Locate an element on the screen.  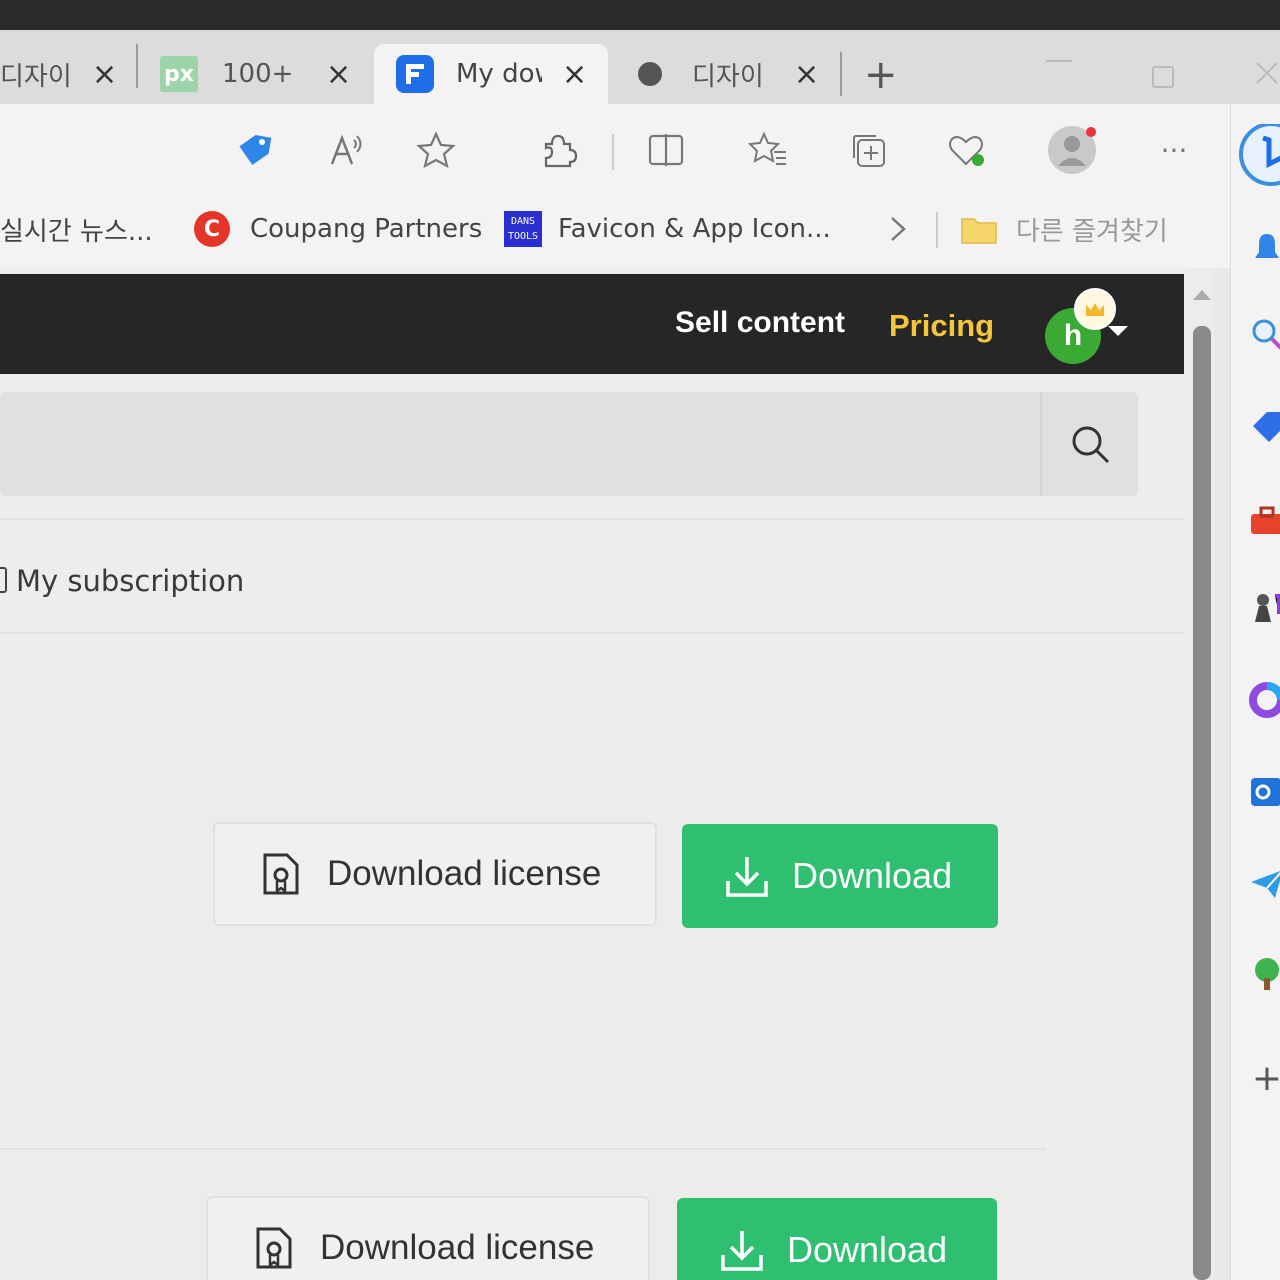
other-favorites: 다른 즐겨찾기 is located at coordinates (1064, 229).